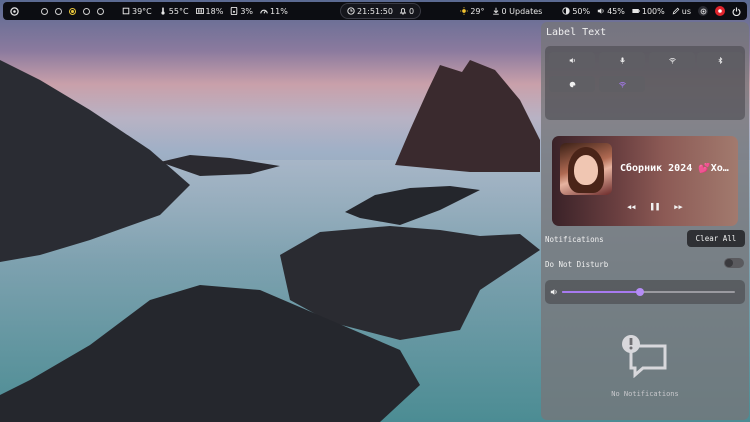  Describe the element at coordinates (631, 207) in the screenshot. I see `previous-track-button: ◀◀` at that location.